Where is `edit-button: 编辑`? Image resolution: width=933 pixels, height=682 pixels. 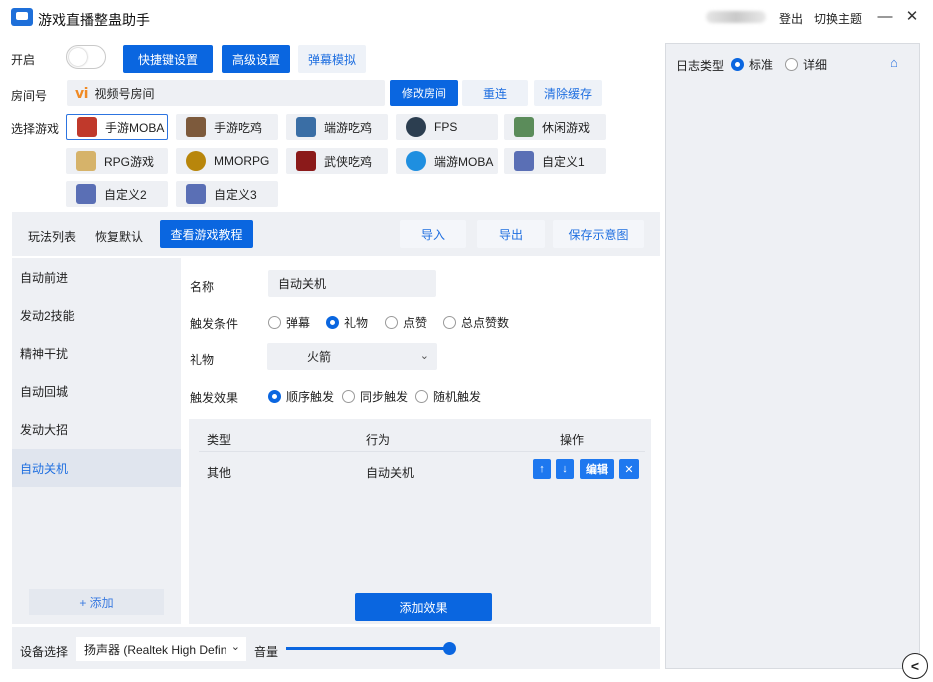 edit-button: 编辑 is located at coordinates (597, 469).